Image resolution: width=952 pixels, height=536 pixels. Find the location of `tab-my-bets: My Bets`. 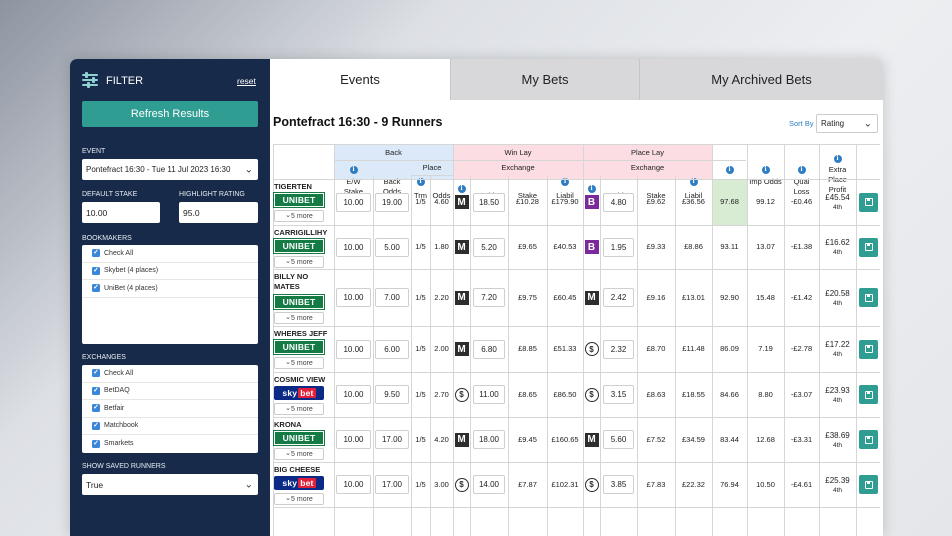

tab-my-bets: My Bets is located at coordinates (545, 79).